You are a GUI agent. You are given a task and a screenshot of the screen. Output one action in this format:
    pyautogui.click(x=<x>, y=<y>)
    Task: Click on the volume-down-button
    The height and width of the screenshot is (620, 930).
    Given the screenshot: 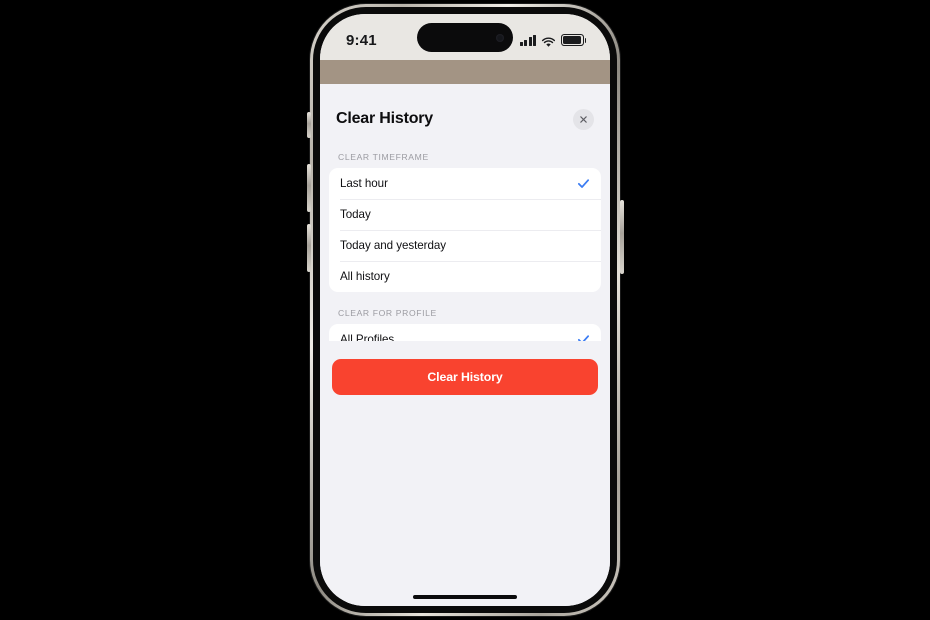 What is the action you would take?
    pyautogui.click(x=308, y=248)
    